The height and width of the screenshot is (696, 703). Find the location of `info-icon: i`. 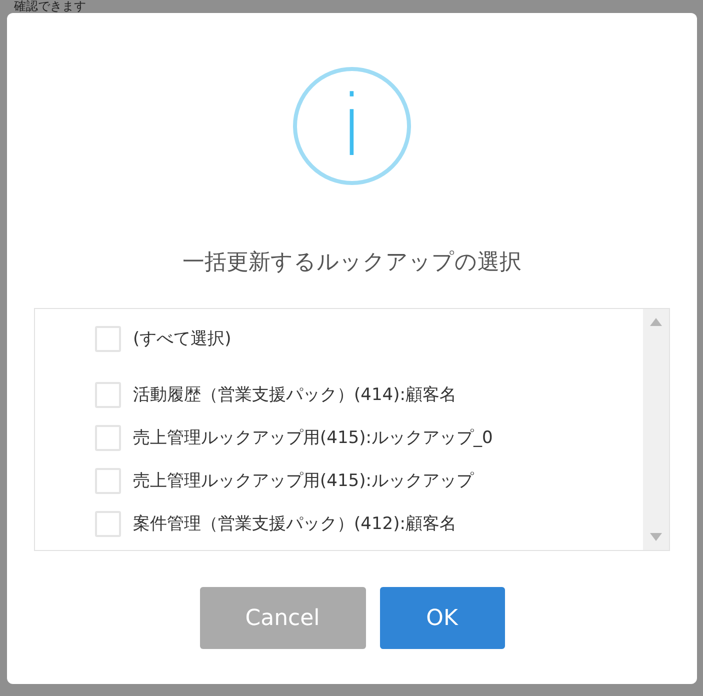

info-icon: i is located at coordinates (352, 126).